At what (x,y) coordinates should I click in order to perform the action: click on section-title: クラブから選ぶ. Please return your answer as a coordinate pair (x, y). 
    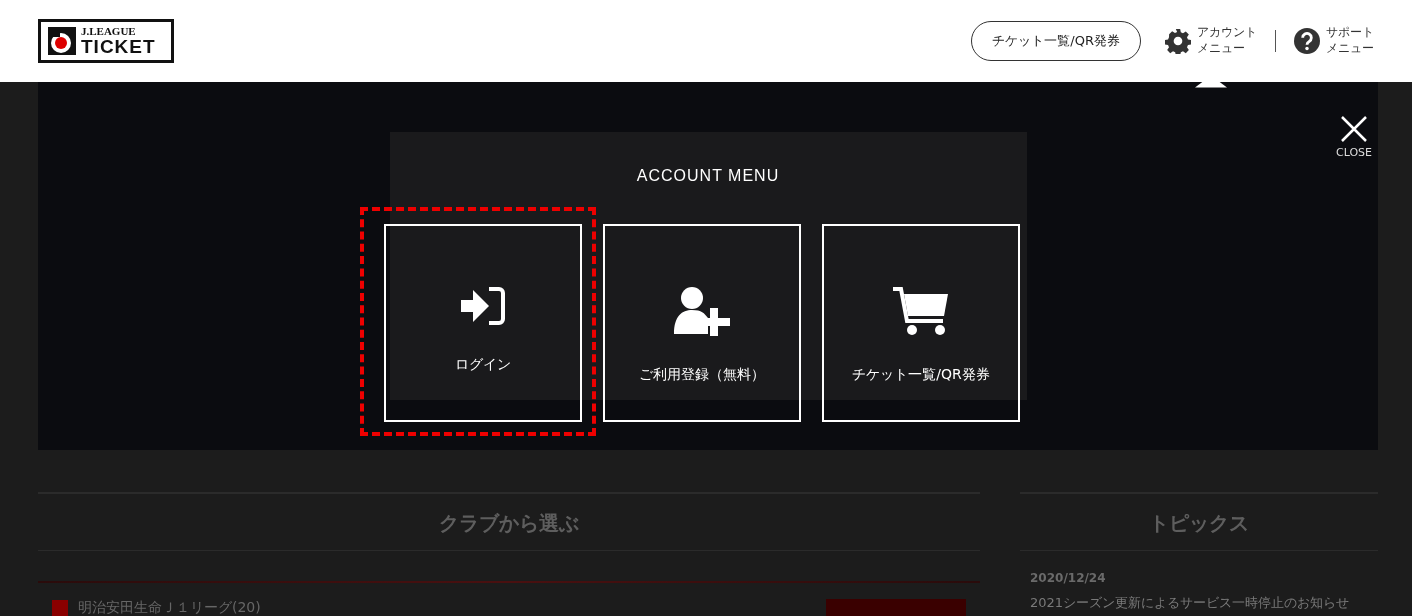
    Looking at the image, I should click on (509, 521).